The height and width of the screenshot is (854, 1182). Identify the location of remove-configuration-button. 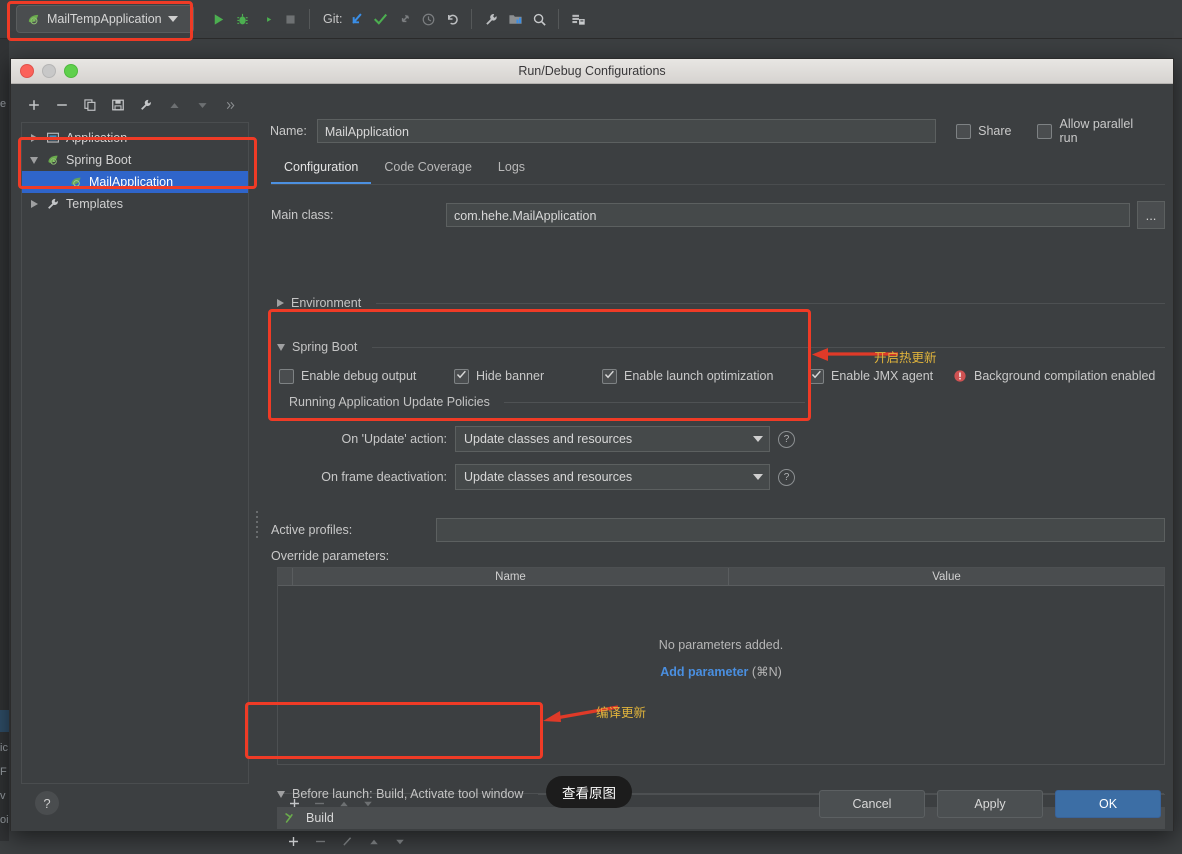
(62, 105).